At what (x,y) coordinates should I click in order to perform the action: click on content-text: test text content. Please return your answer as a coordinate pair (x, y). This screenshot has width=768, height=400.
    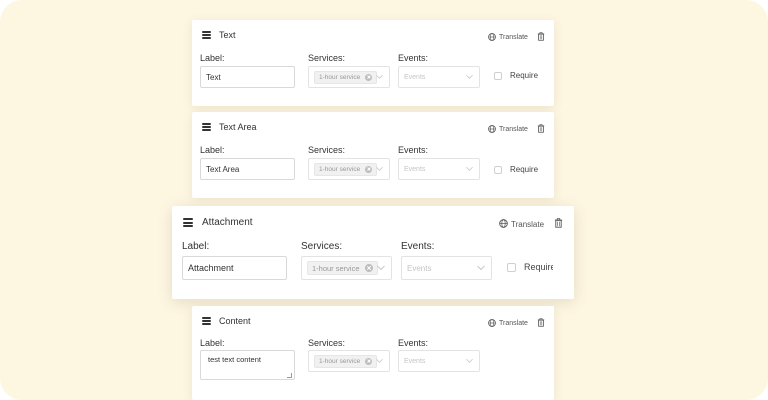
    Looking at the image, I should click on (234, 359).